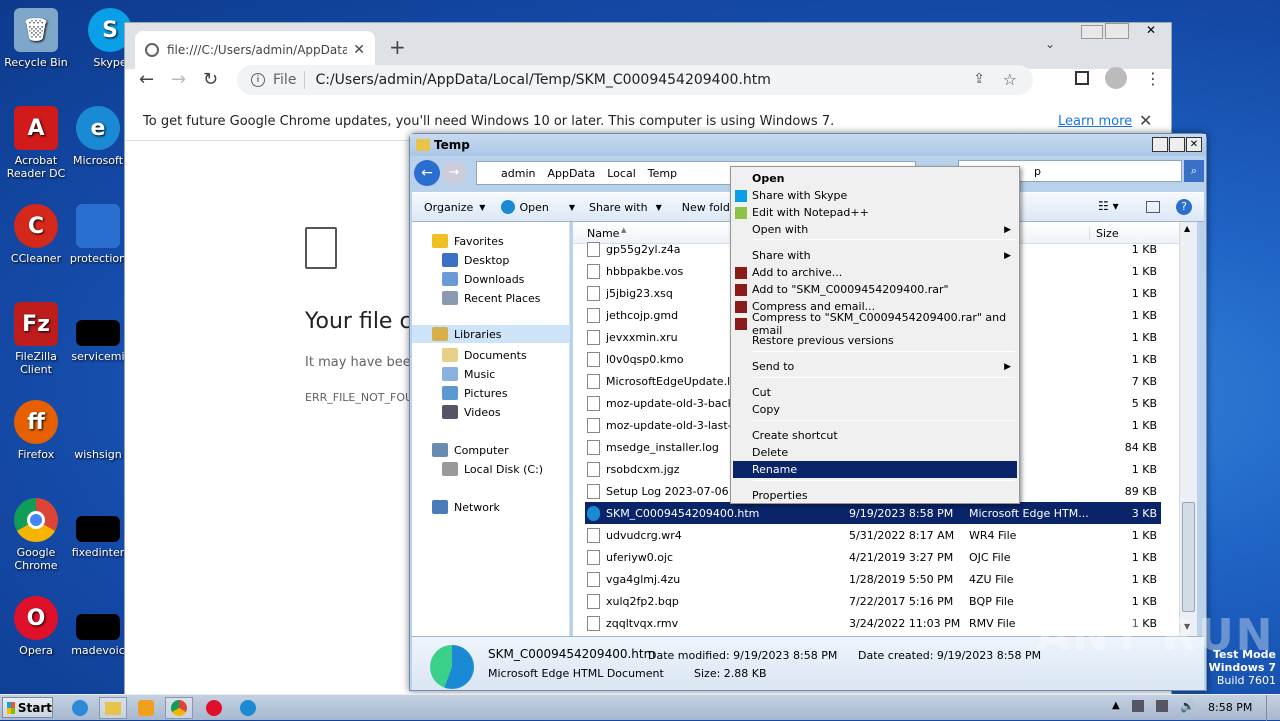 Image resolution: width=1280 pixels, height=721 pixels. Describe the element at coordinates (1184, 207) in the screenshot. I see `help-icon: ?` at that location.